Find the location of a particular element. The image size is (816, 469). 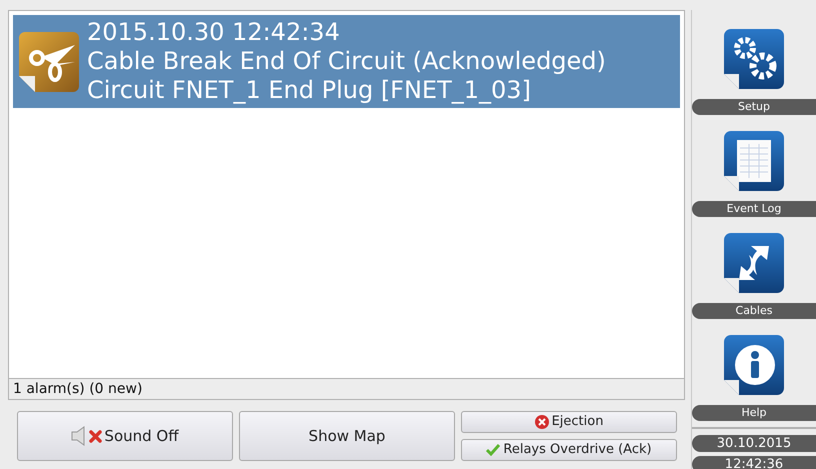

status-text: 1 alarm(s) (0 new) is located at coordinates (346, 389).